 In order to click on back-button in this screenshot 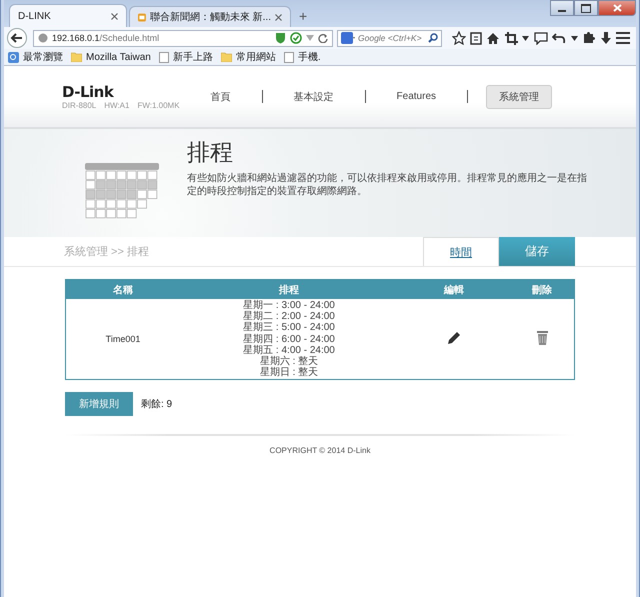, I will do `click(17, 38)`.